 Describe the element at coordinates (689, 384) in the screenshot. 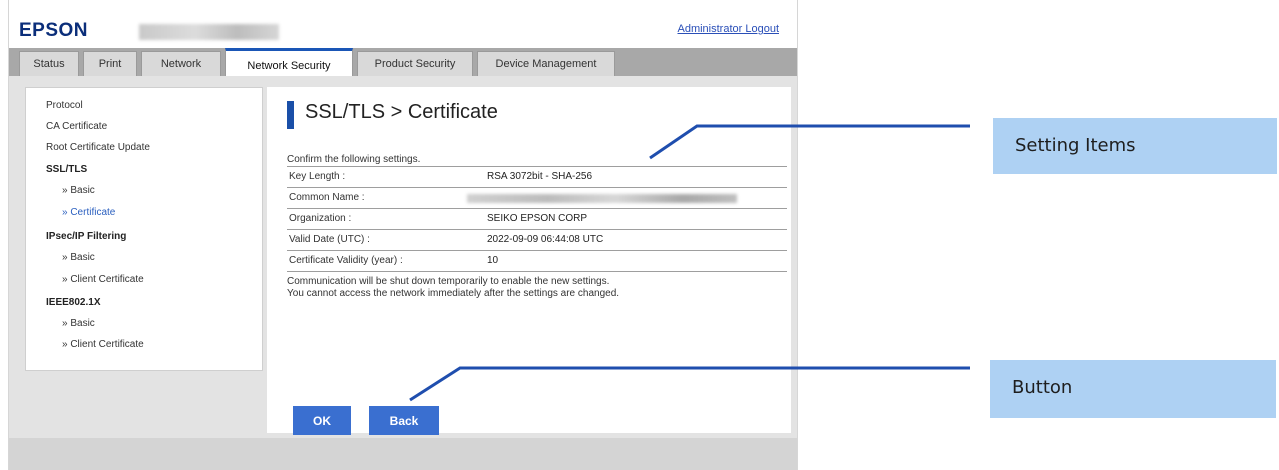

I see `button-leader-line` at that location.